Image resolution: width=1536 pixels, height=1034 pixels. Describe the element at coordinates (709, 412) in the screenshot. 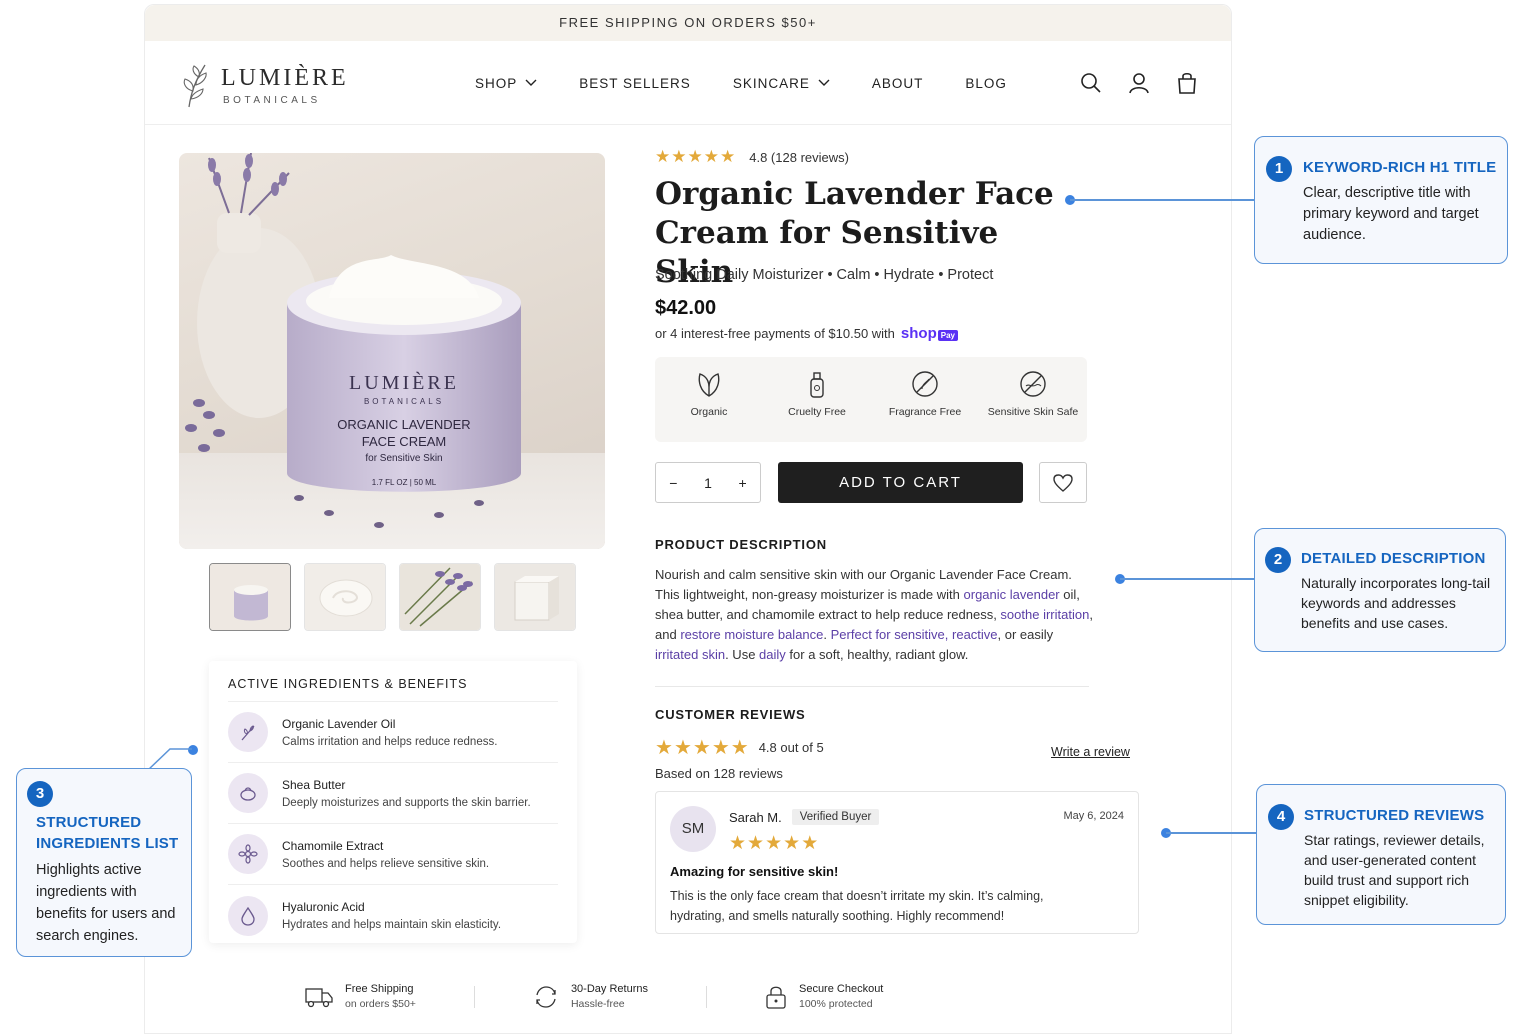

I see `badge-label: Organic` at that location.